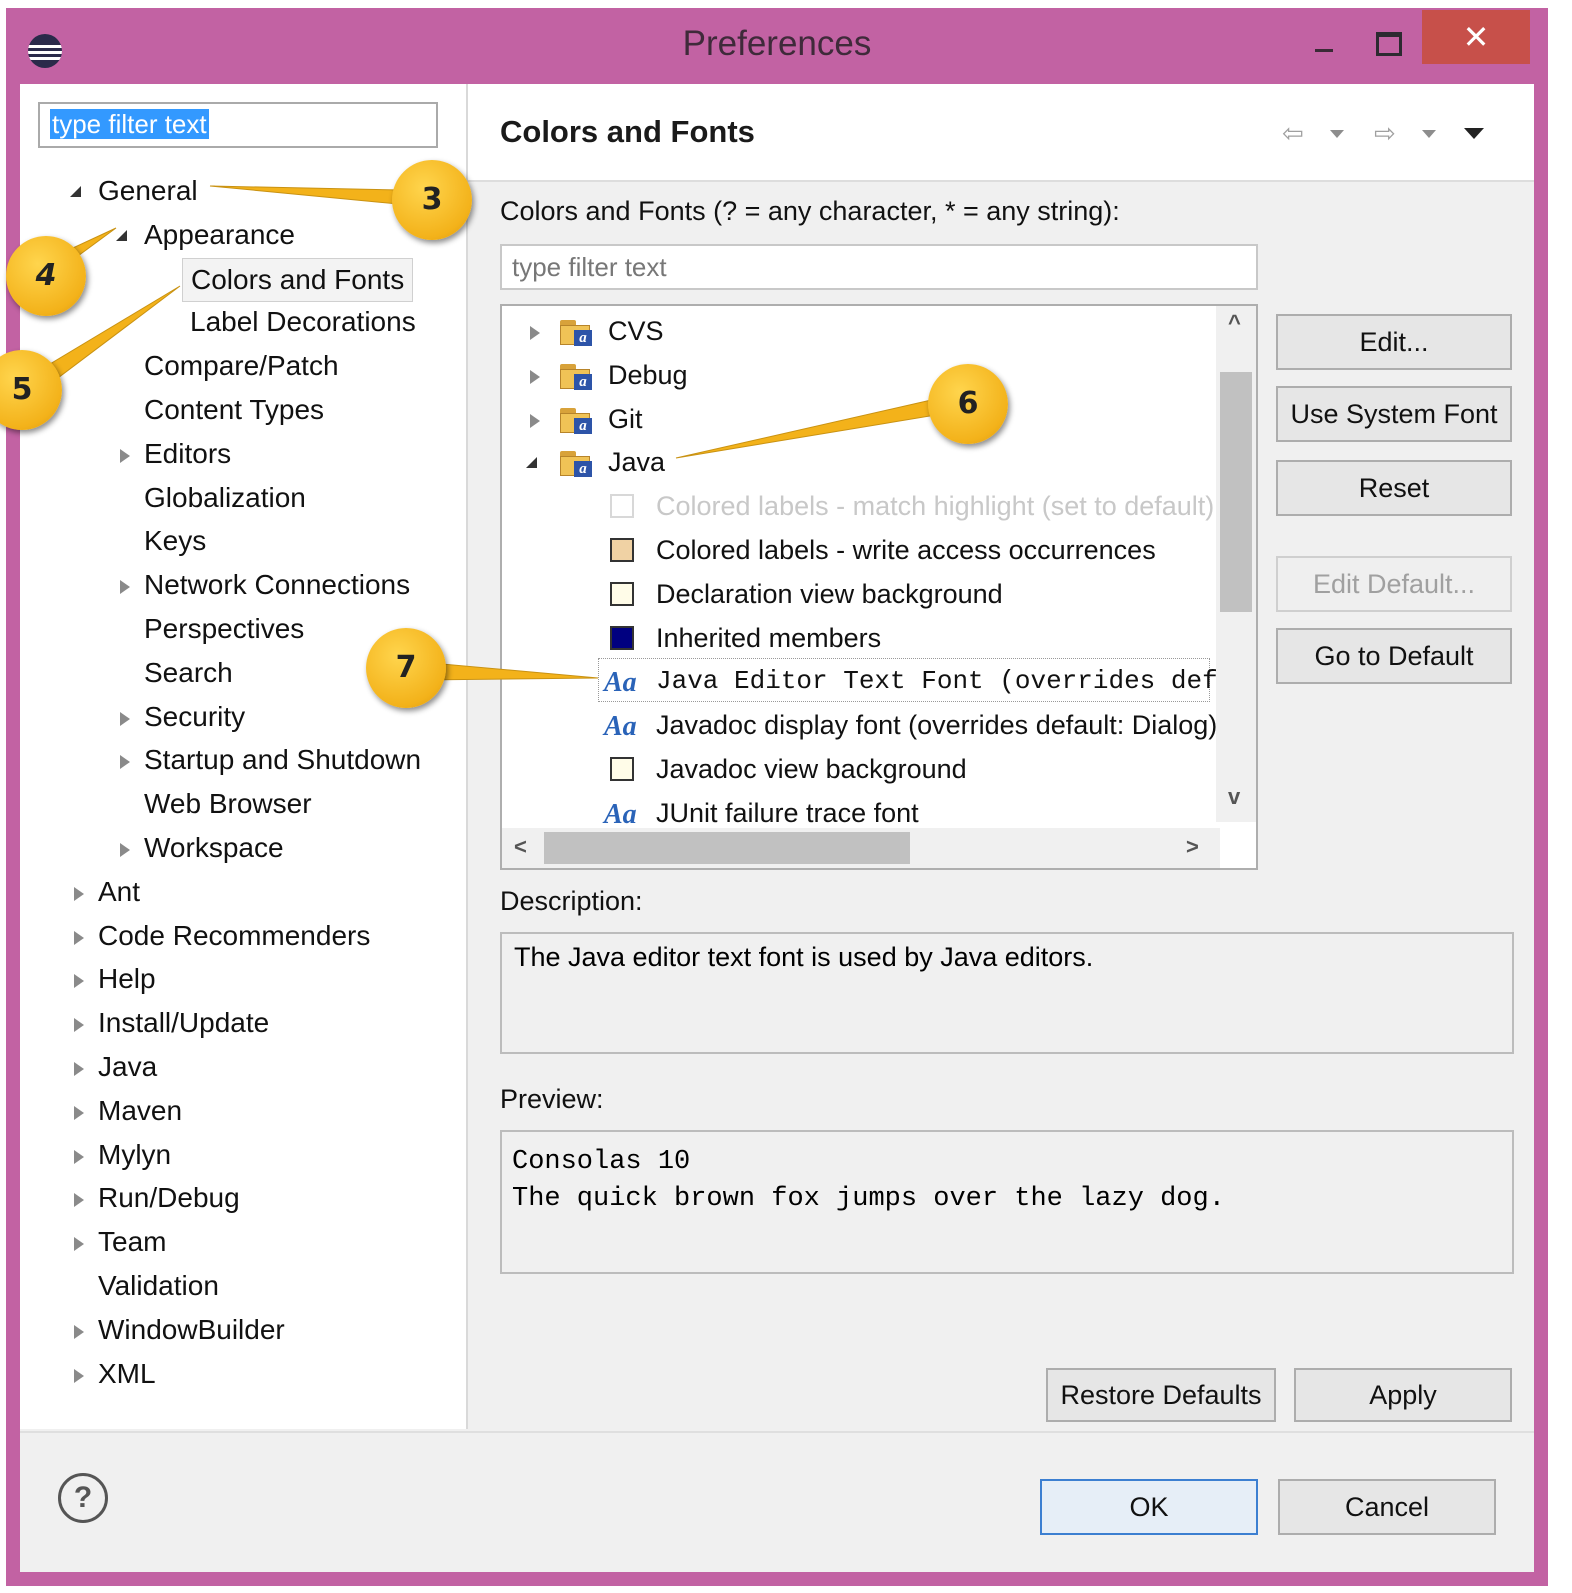  What do you see at coordinates (509, 671) in the screenshot?
I see `callout-7-pointer` at bounding box center [509, 671].